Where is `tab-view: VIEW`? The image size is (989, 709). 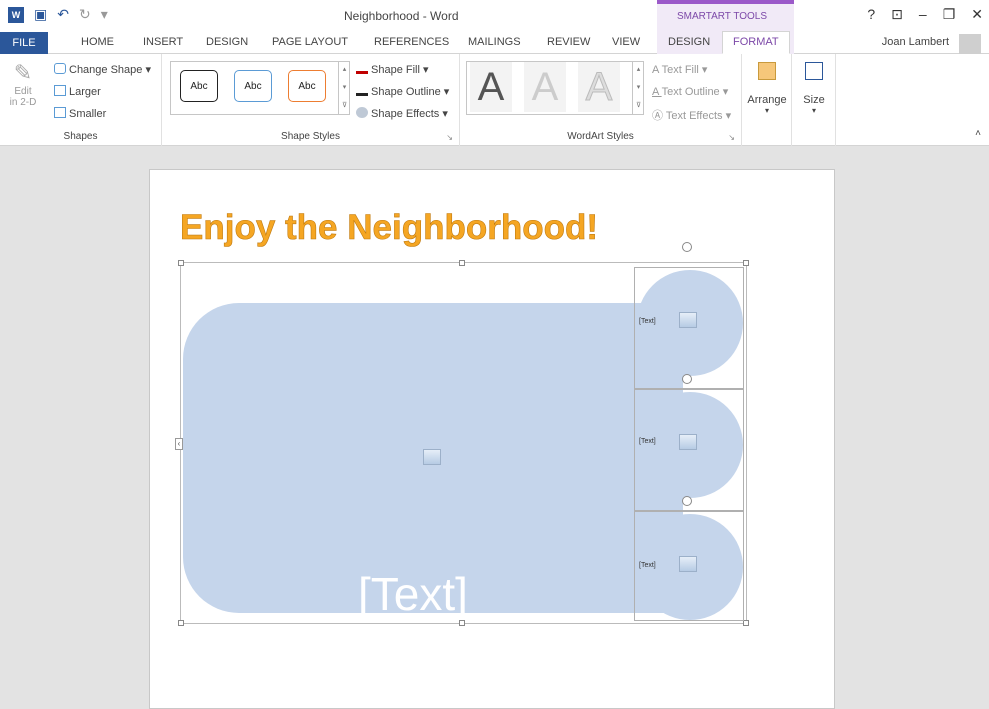
tab-view: VIEW is located at coordinates (626, 42).